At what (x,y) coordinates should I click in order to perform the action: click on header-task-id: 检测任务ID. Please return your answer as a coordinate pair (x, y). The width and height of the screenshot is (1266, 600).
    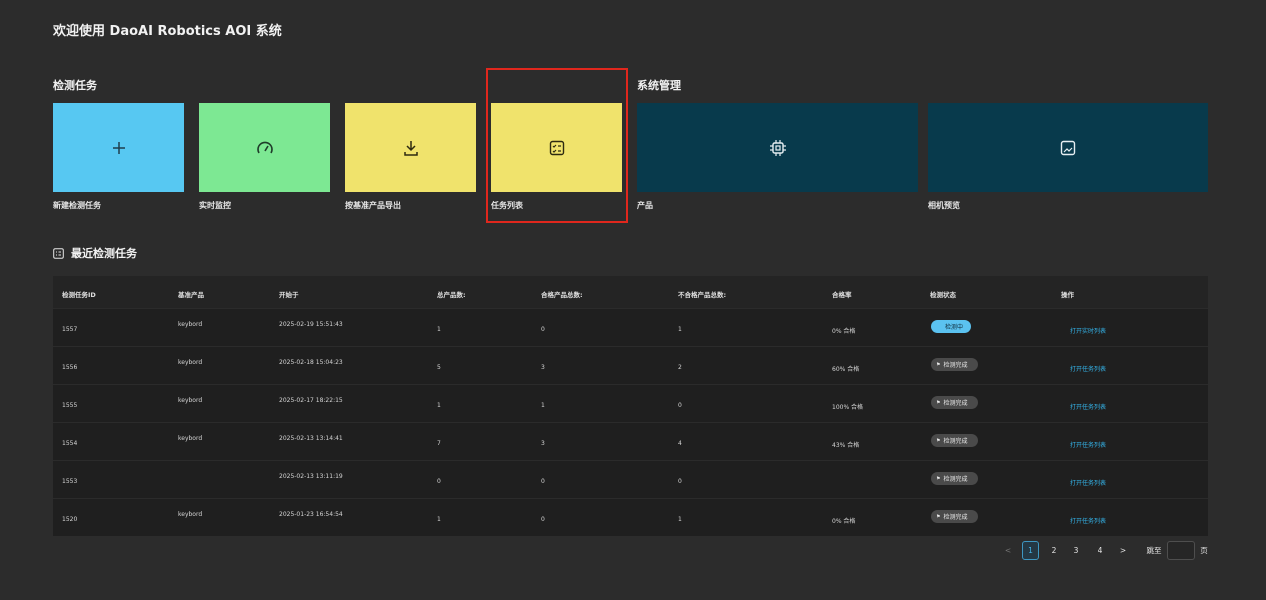
    Looking at the image, I should click on (79, 295).